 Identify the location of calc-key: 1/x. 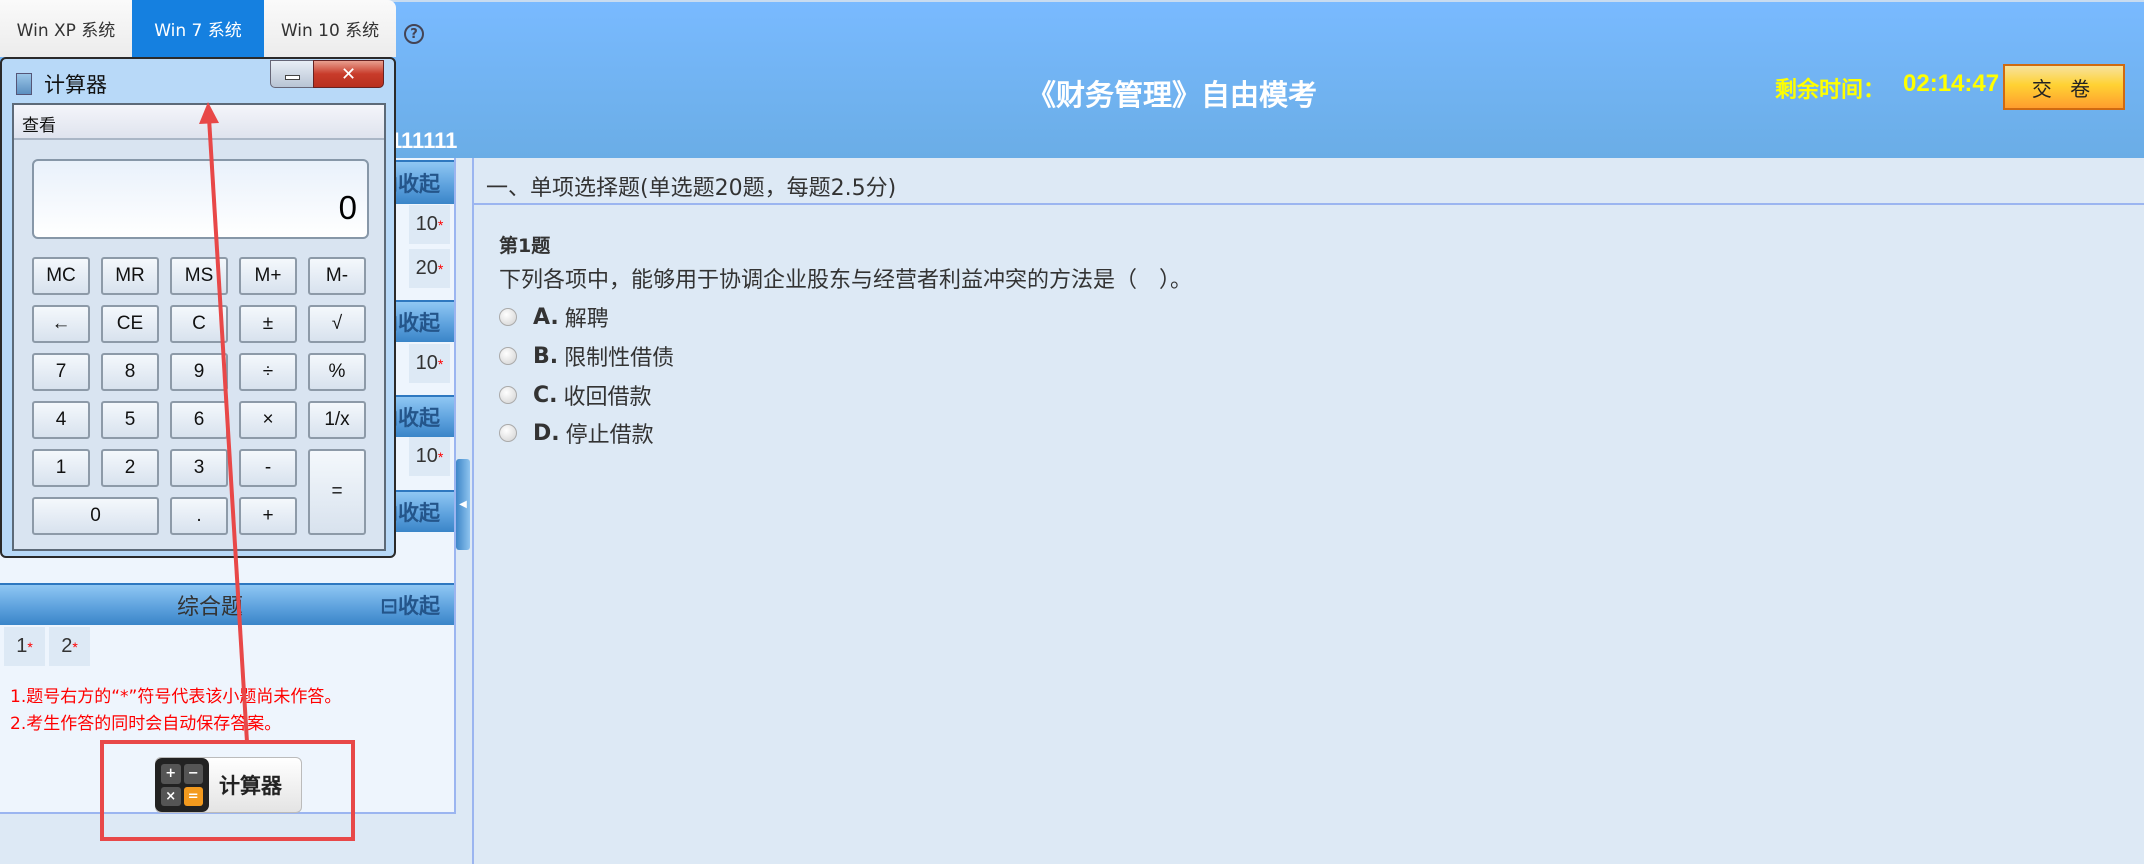
(337, 420).